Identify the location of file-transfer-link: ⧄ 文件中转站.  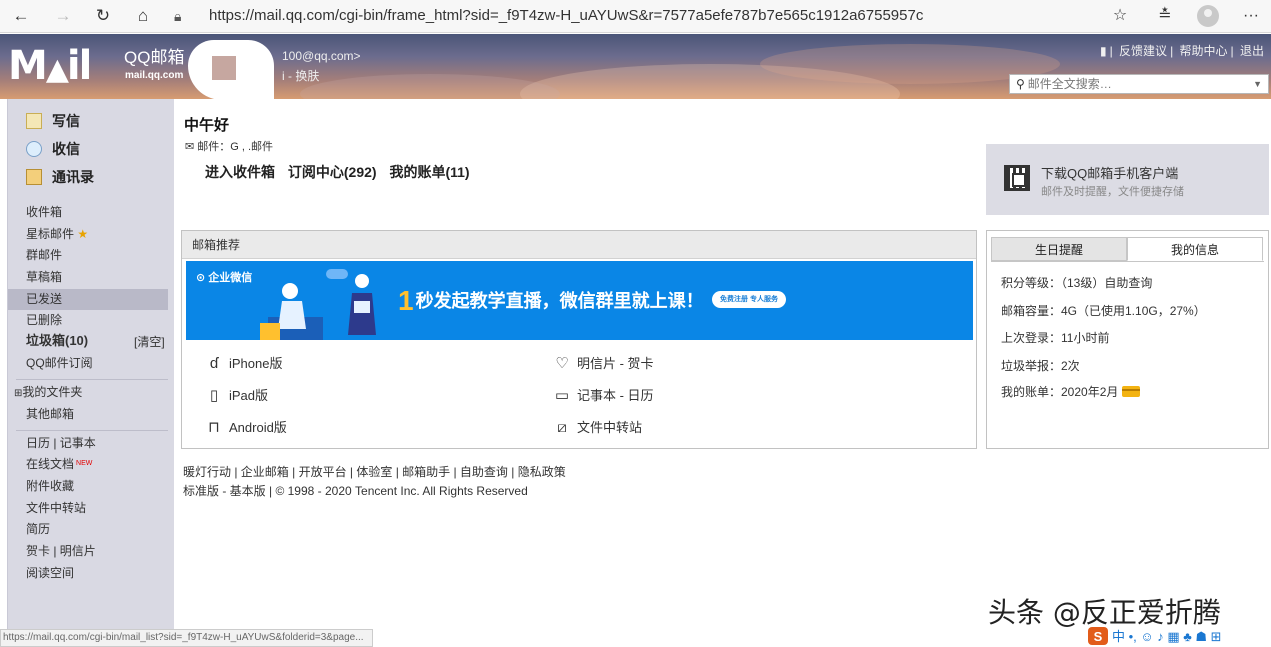
(598, 428).